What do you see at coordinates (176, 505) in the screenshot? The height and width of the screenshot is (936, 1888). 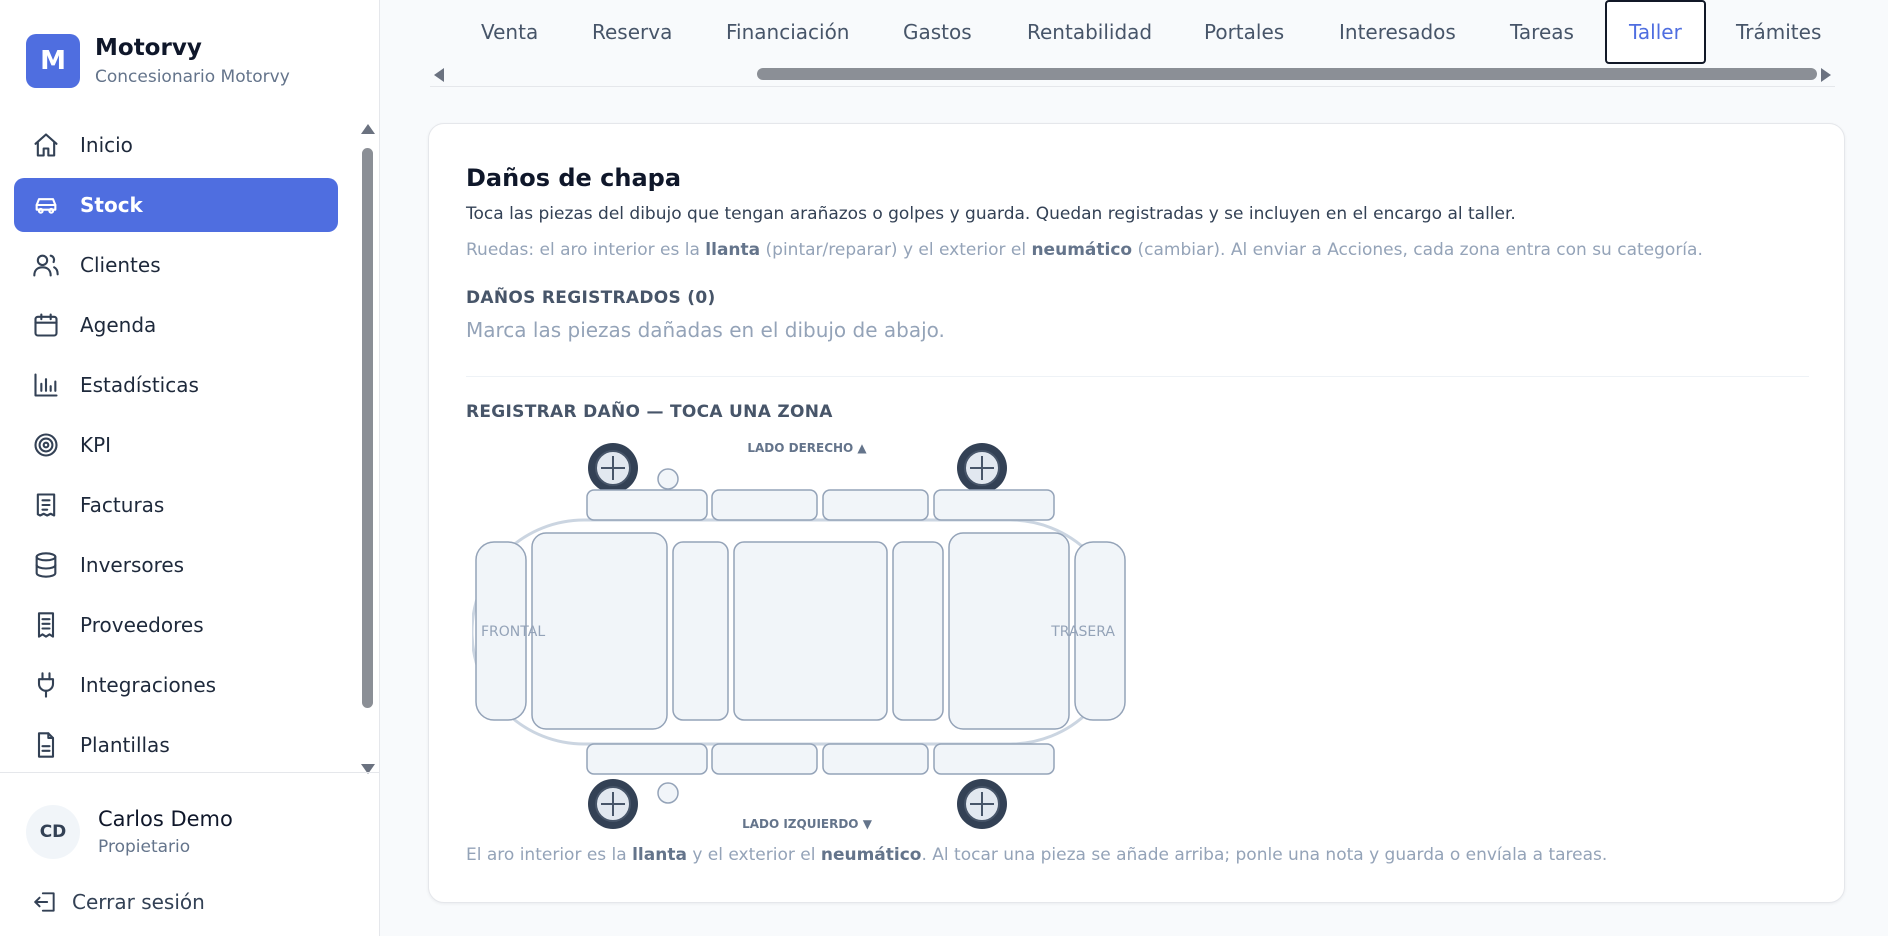 I see `sidebar-item-facturas: Facturas` at bounding box center [176, 505].